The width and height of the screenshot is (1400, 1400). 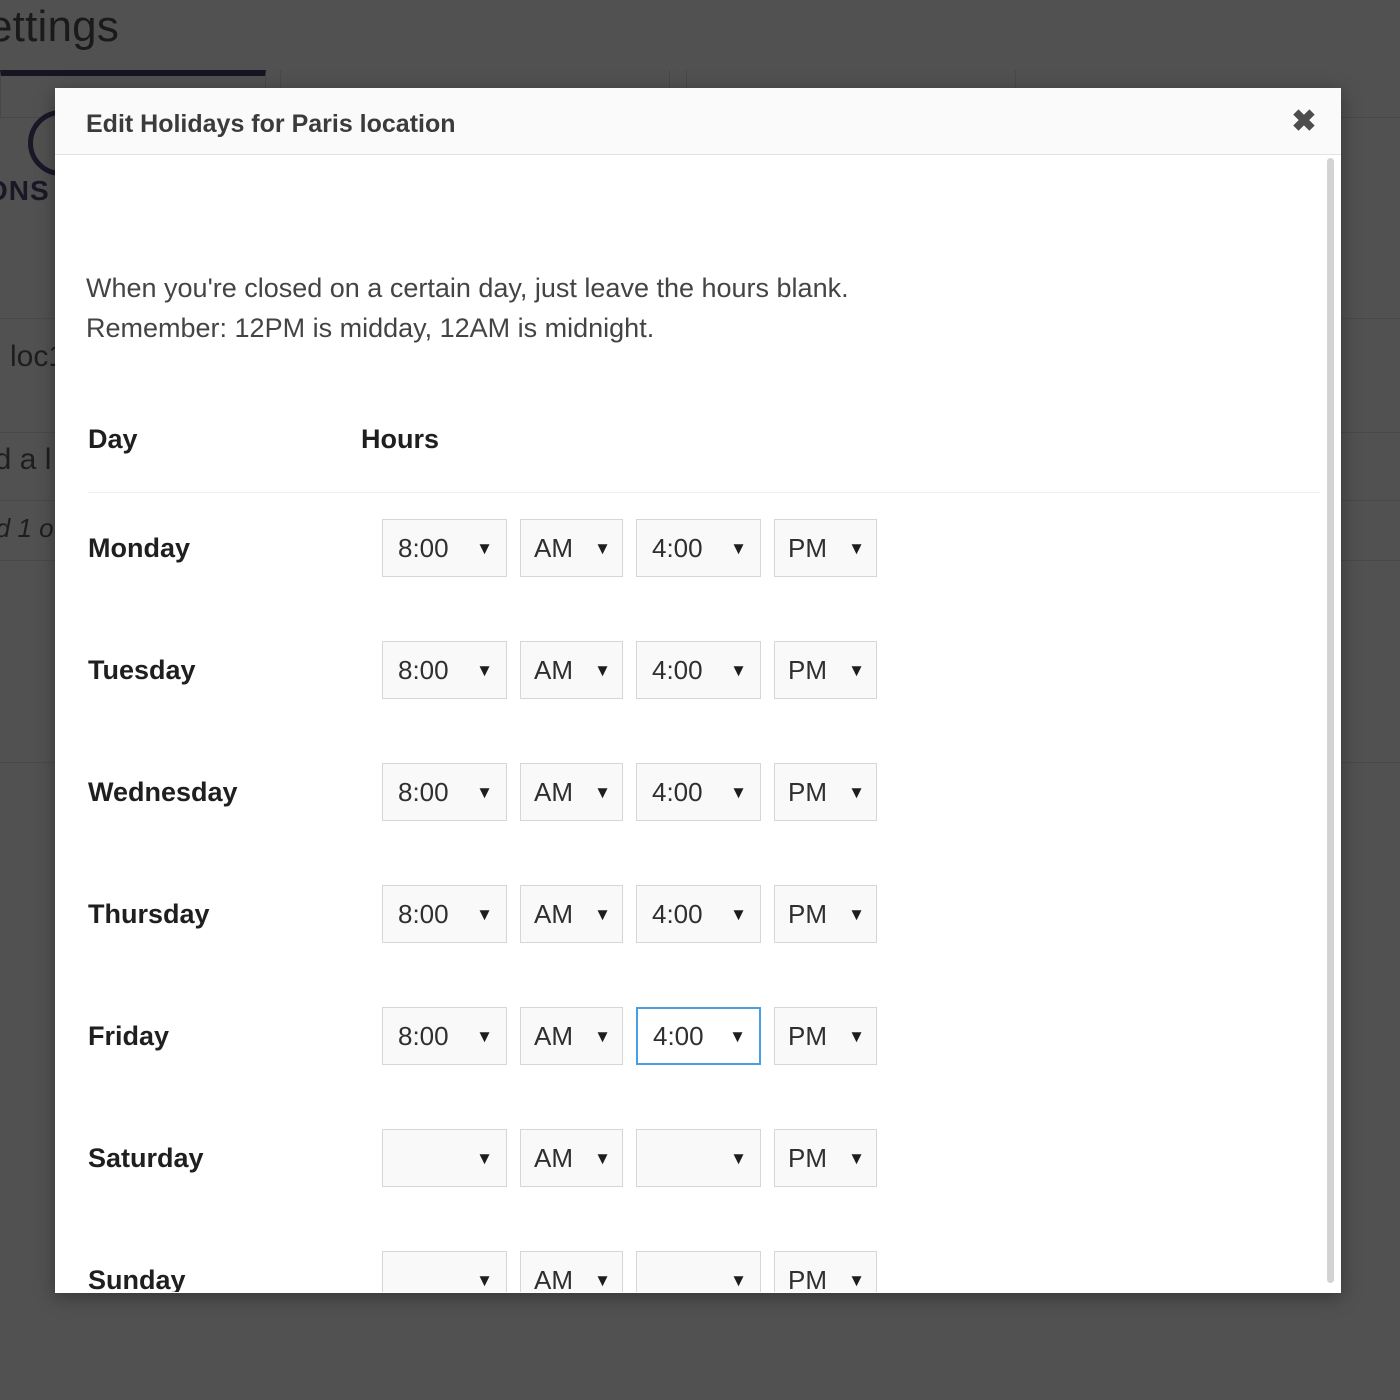 I want to click on day-label: Saturday, so click(x=146, y=1158).